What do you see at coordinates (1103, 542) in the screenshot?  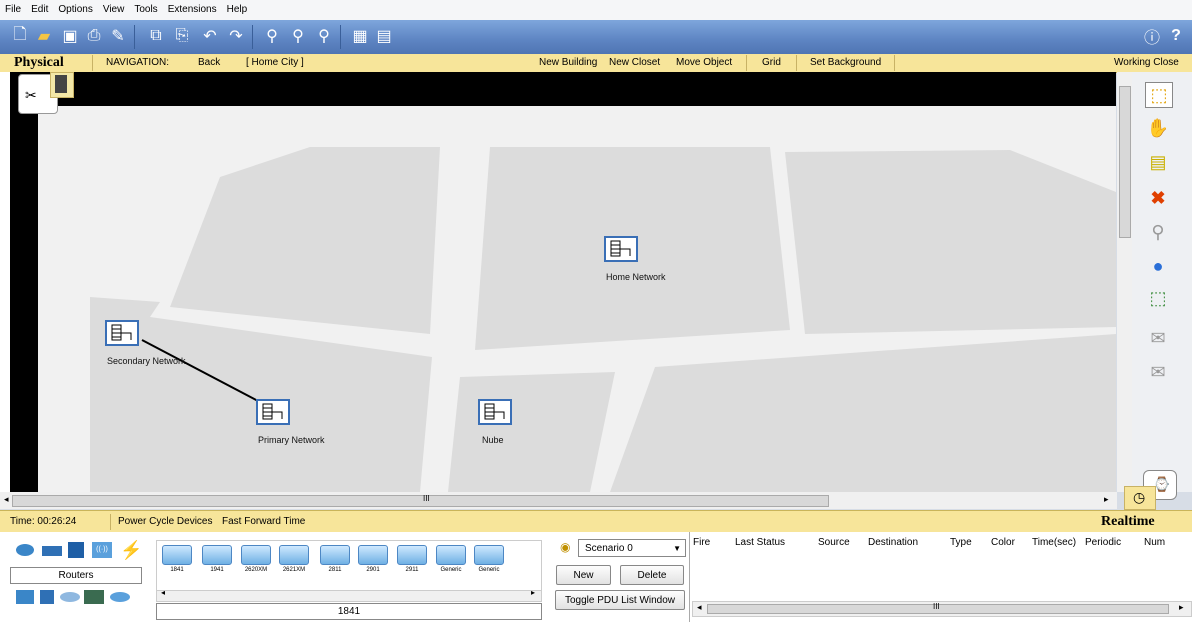 I see `column-periodic: Periodic` at bounding box center [1103, 542].